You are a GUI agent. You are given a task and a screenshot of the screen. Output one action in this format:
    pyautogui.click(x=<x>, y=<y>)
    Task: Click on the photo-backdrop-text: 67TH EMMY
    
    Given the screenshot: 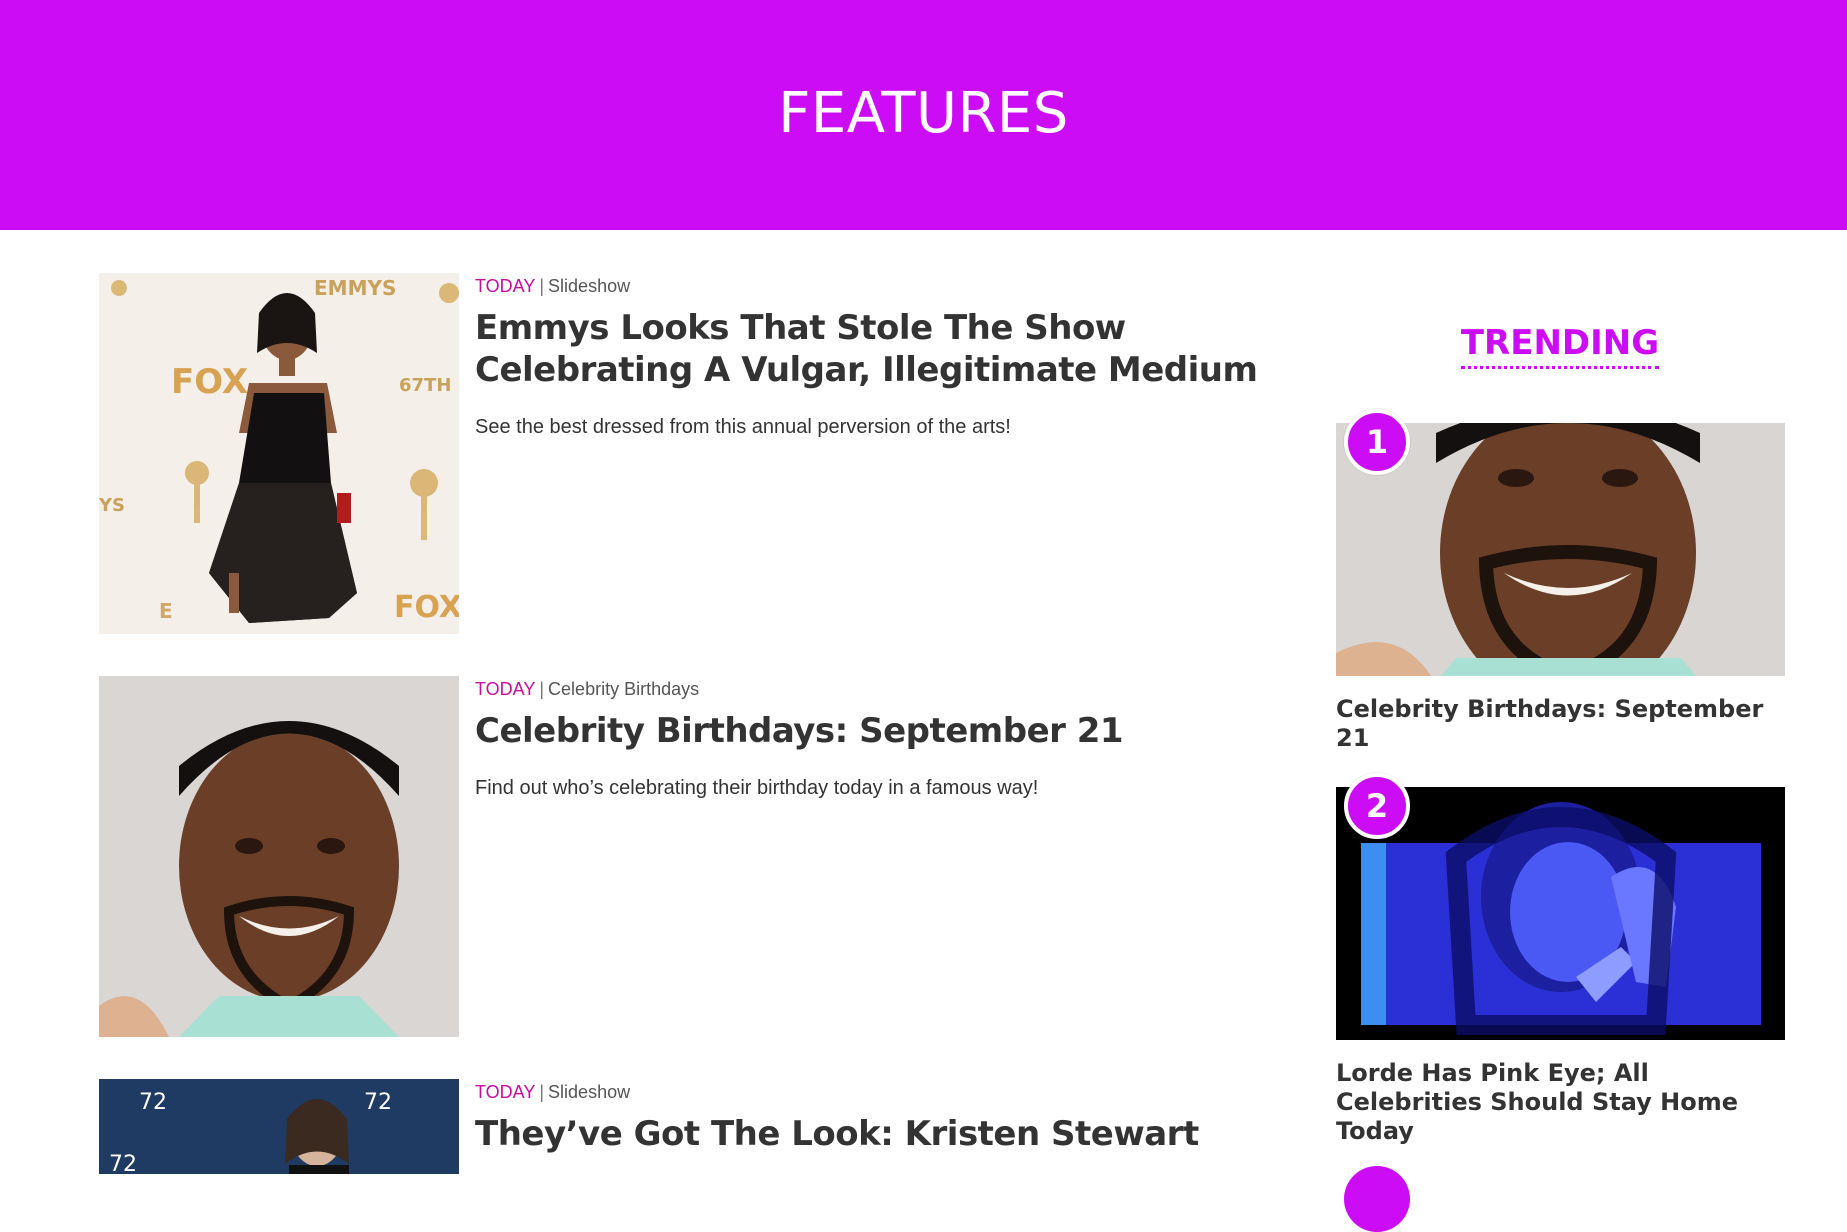 What is the action you would take?
    pyautogui.click(x=429, y=385)
    